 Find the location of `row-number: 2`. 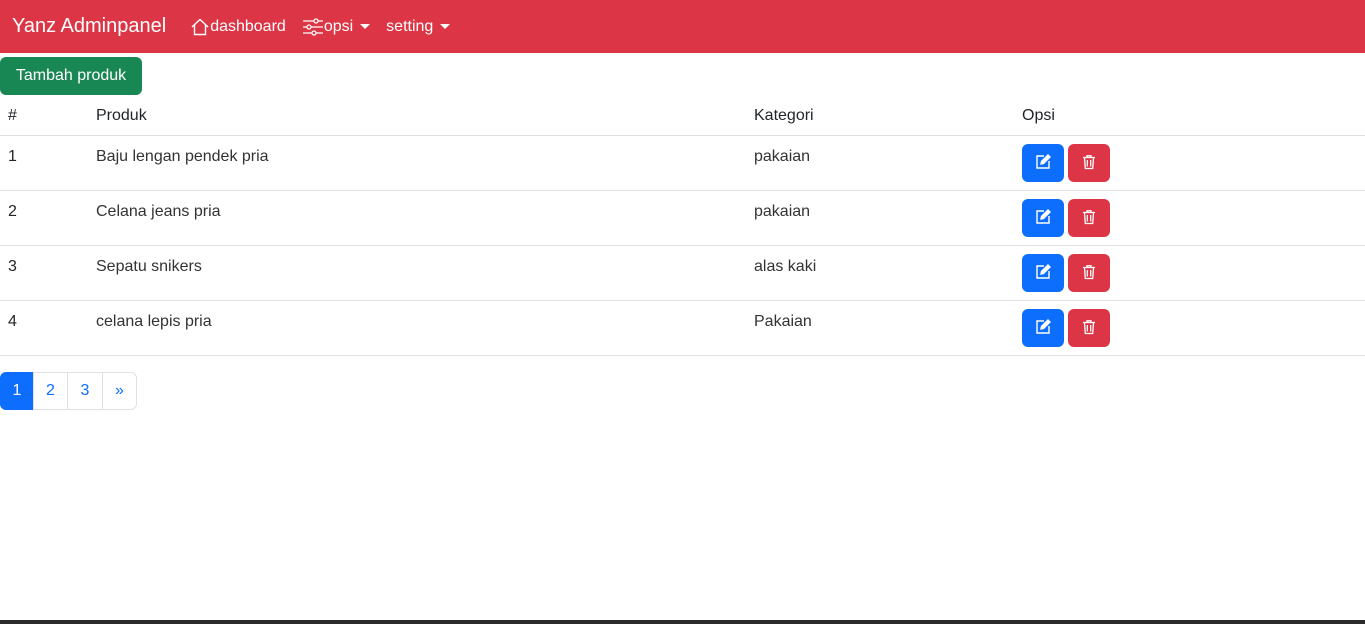

row-number: 2 is located at coordinates (12, 211).